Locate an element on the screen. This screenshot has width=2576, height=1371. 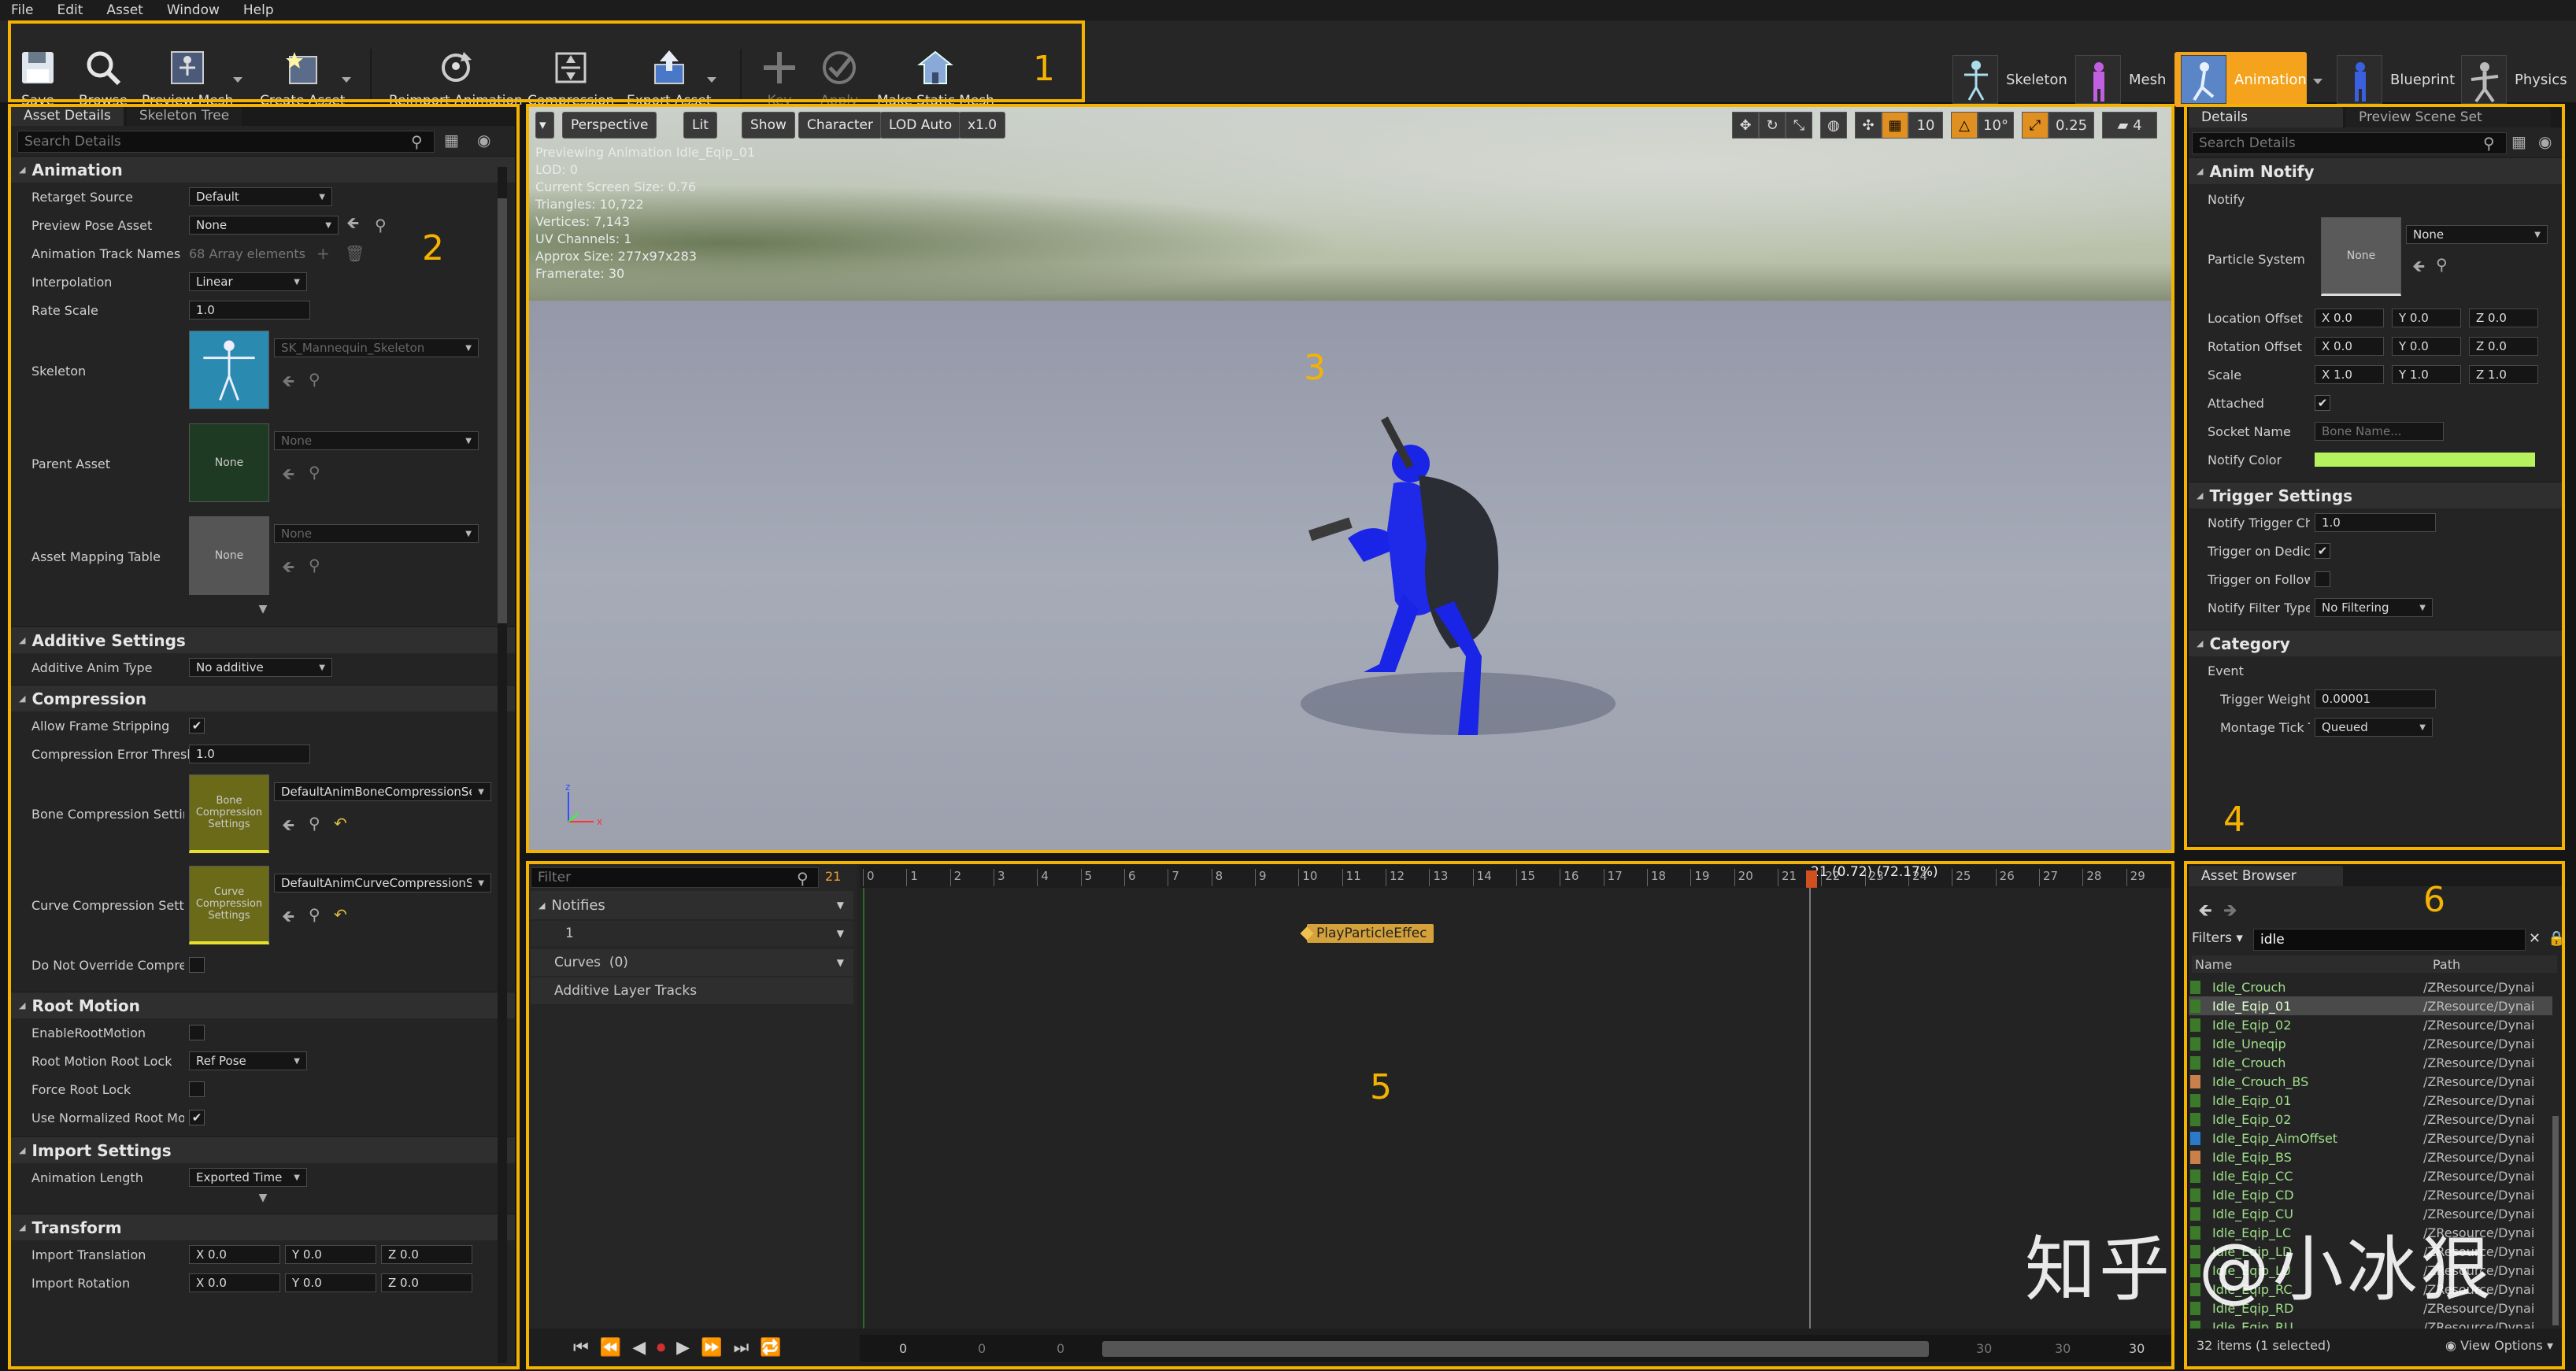
grid-snap-icon: ▦ is located at coordinates (1895, 125).